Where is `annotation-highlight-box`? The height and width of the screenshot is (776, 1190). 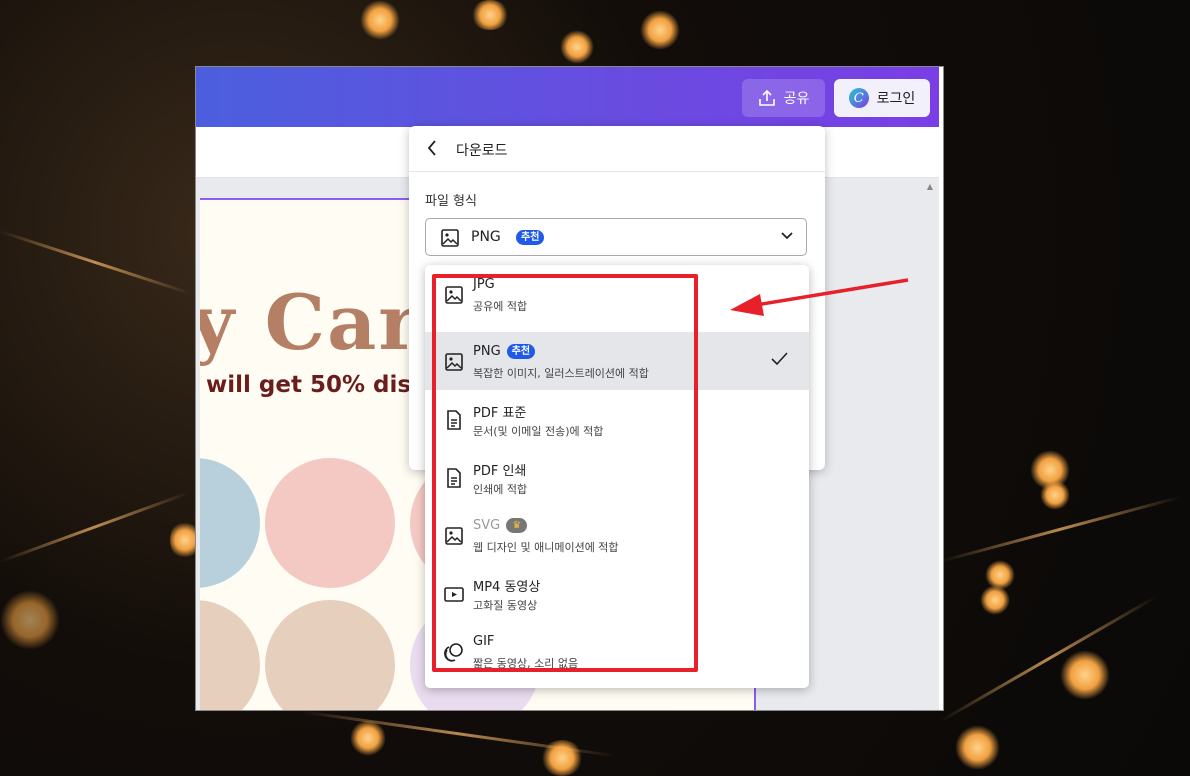 annotation-highlight-box is located at coordinates (565, 473).